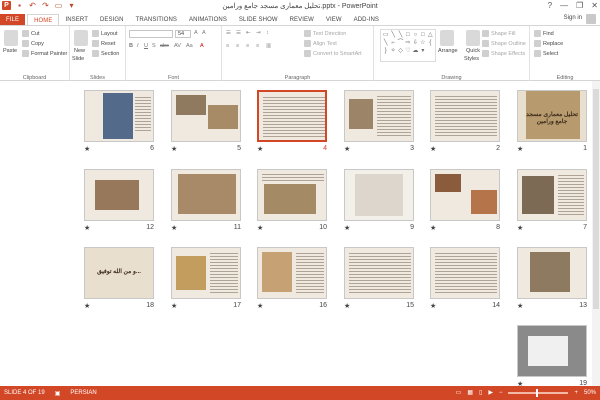 The image size is (600, 400). I want to click on shape-arrow2-icon: ⇩, so click(415, 43).